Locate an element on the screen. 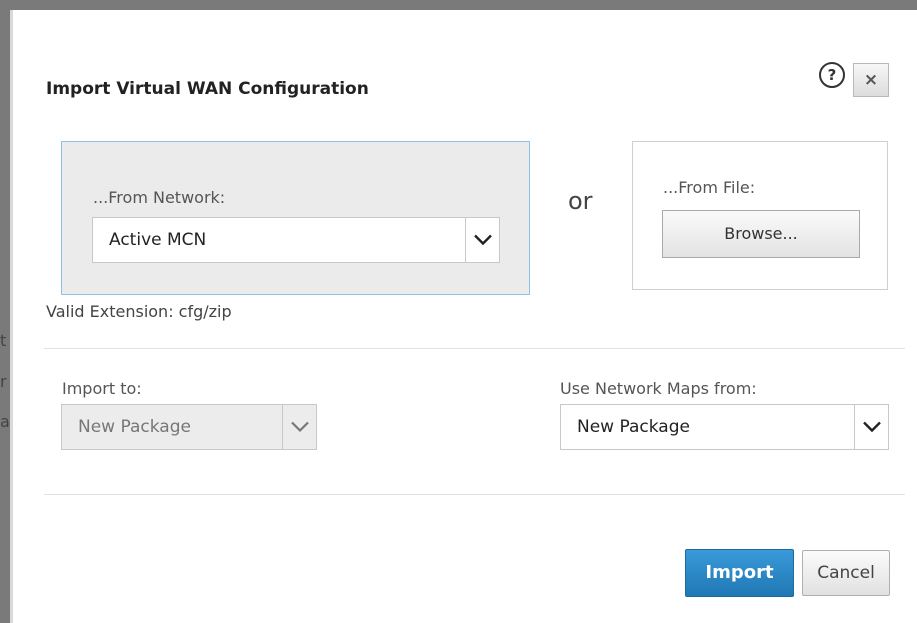 The height and width of the screenshot is (623, 917). background-text-fragment: a is located at coordinates (5, 421).